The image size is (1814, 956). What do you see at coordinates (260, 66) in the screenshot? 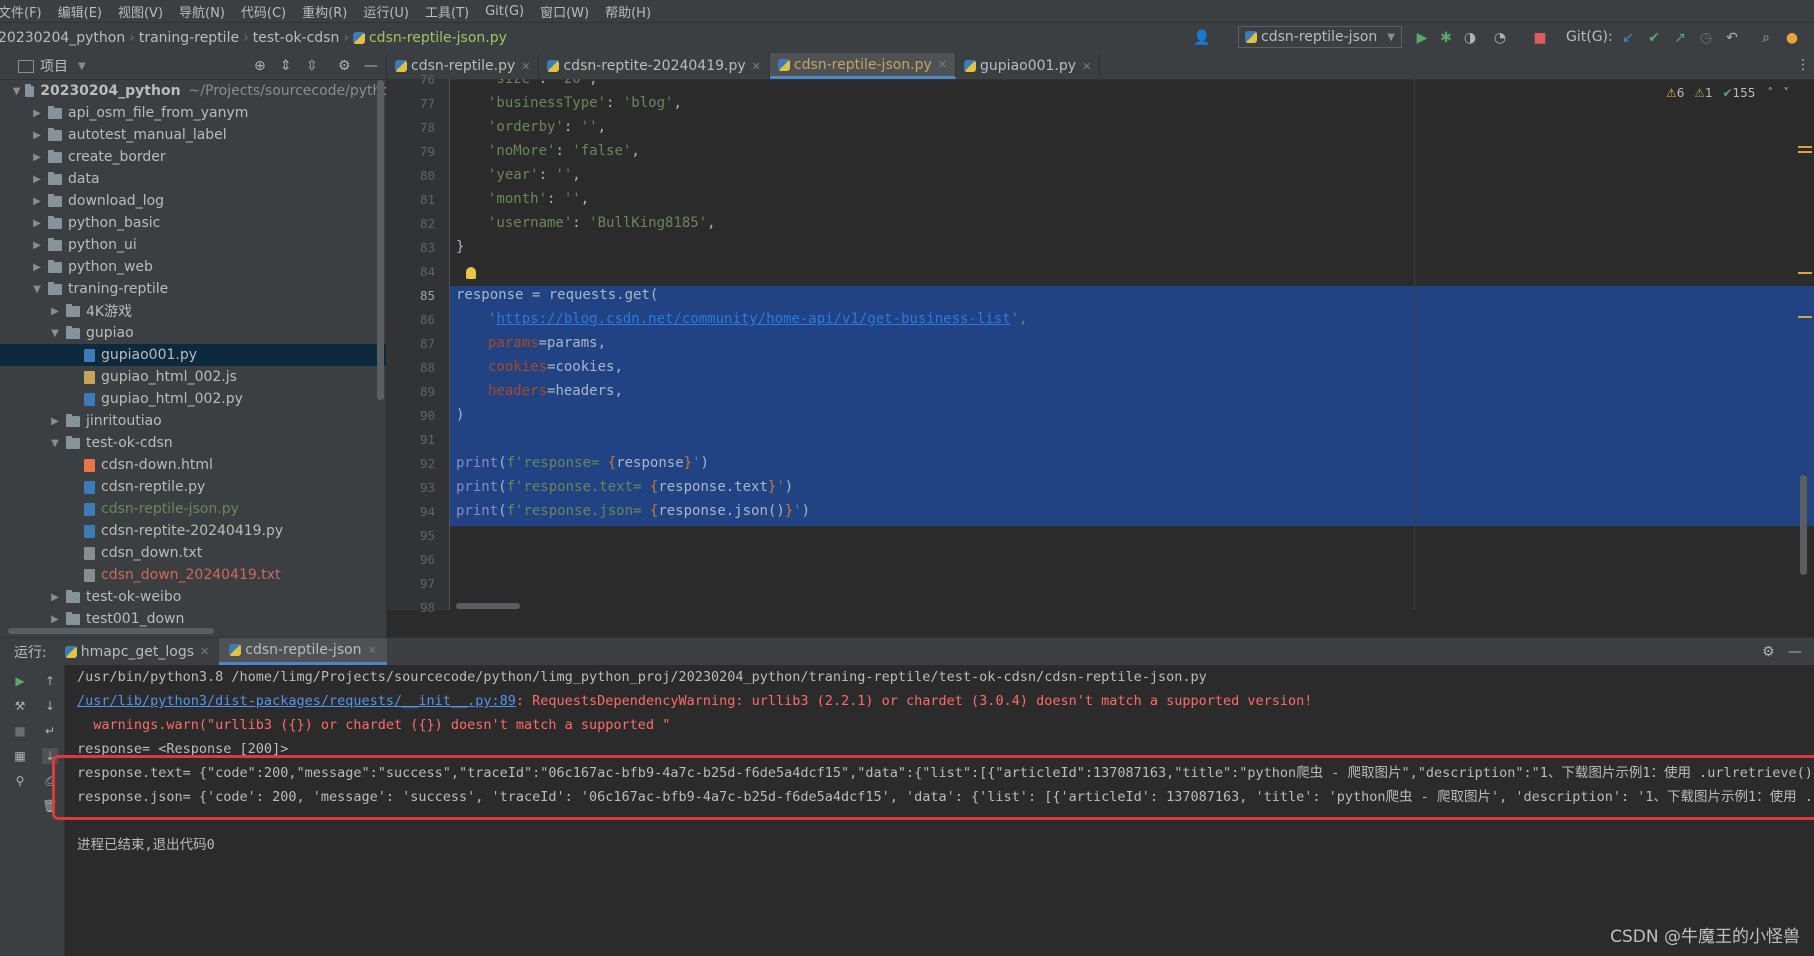
I see `locate-icon: ⊕` at bounding box center [260, 66].